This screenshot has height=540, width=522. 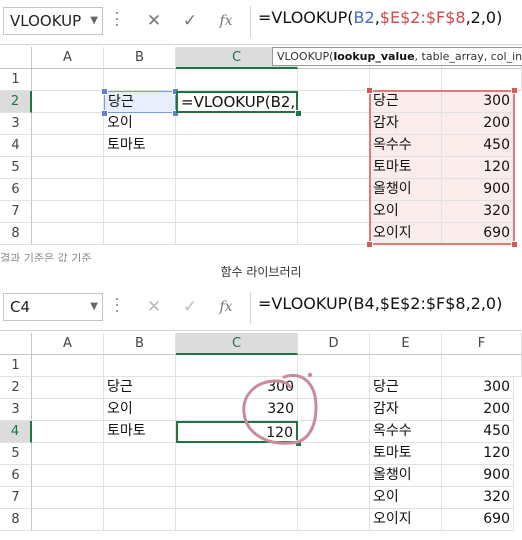 I want to click on row-header-2: 2, so click(x=16, y=102).